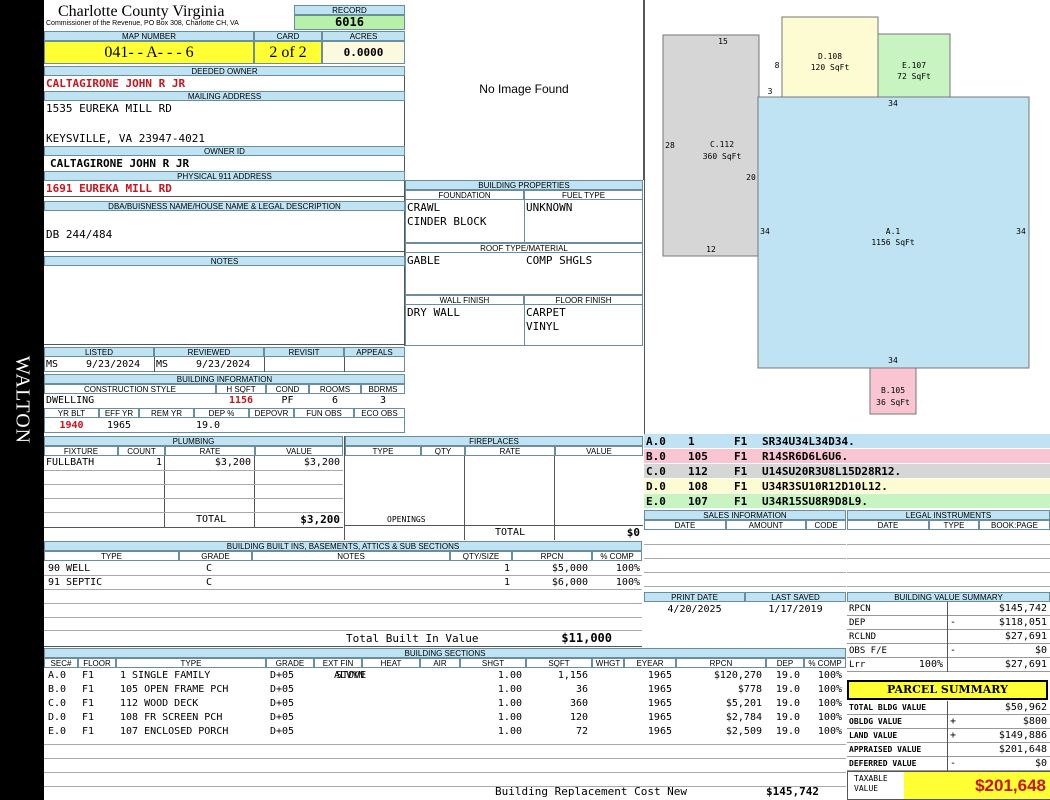 The width and height of the screenshot is (1050, 800). I want to click on foundation-value-2: CINDER BLOCK, so click(447, 221).